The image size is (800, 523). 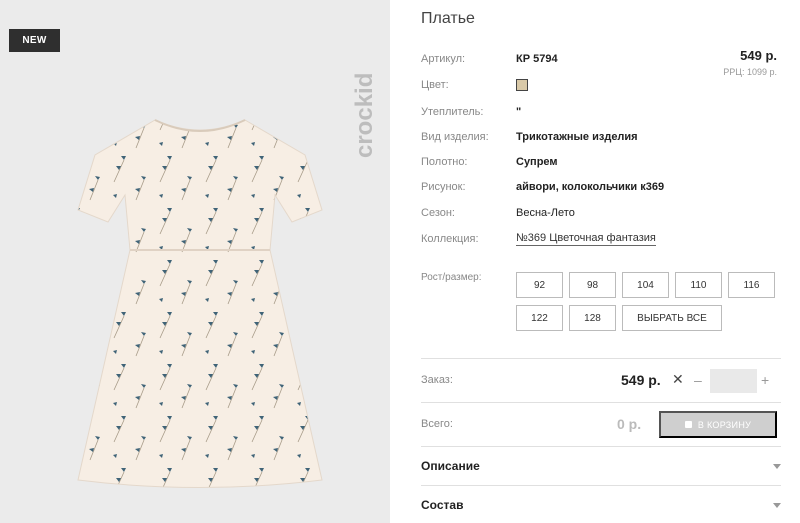 What do you see at coordinates (442, 505) in the screenshot?
I see `composition-title: Состав` at bounding box center [442, 505].